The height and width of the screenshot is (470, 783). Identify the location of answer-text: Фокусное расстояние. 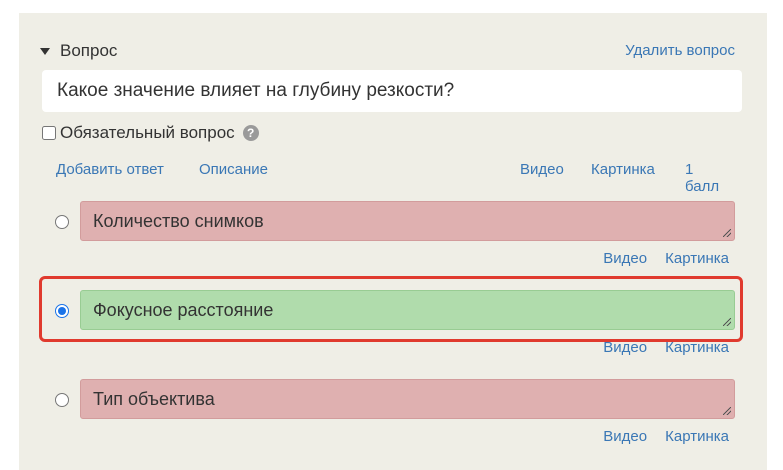
(183, 309).